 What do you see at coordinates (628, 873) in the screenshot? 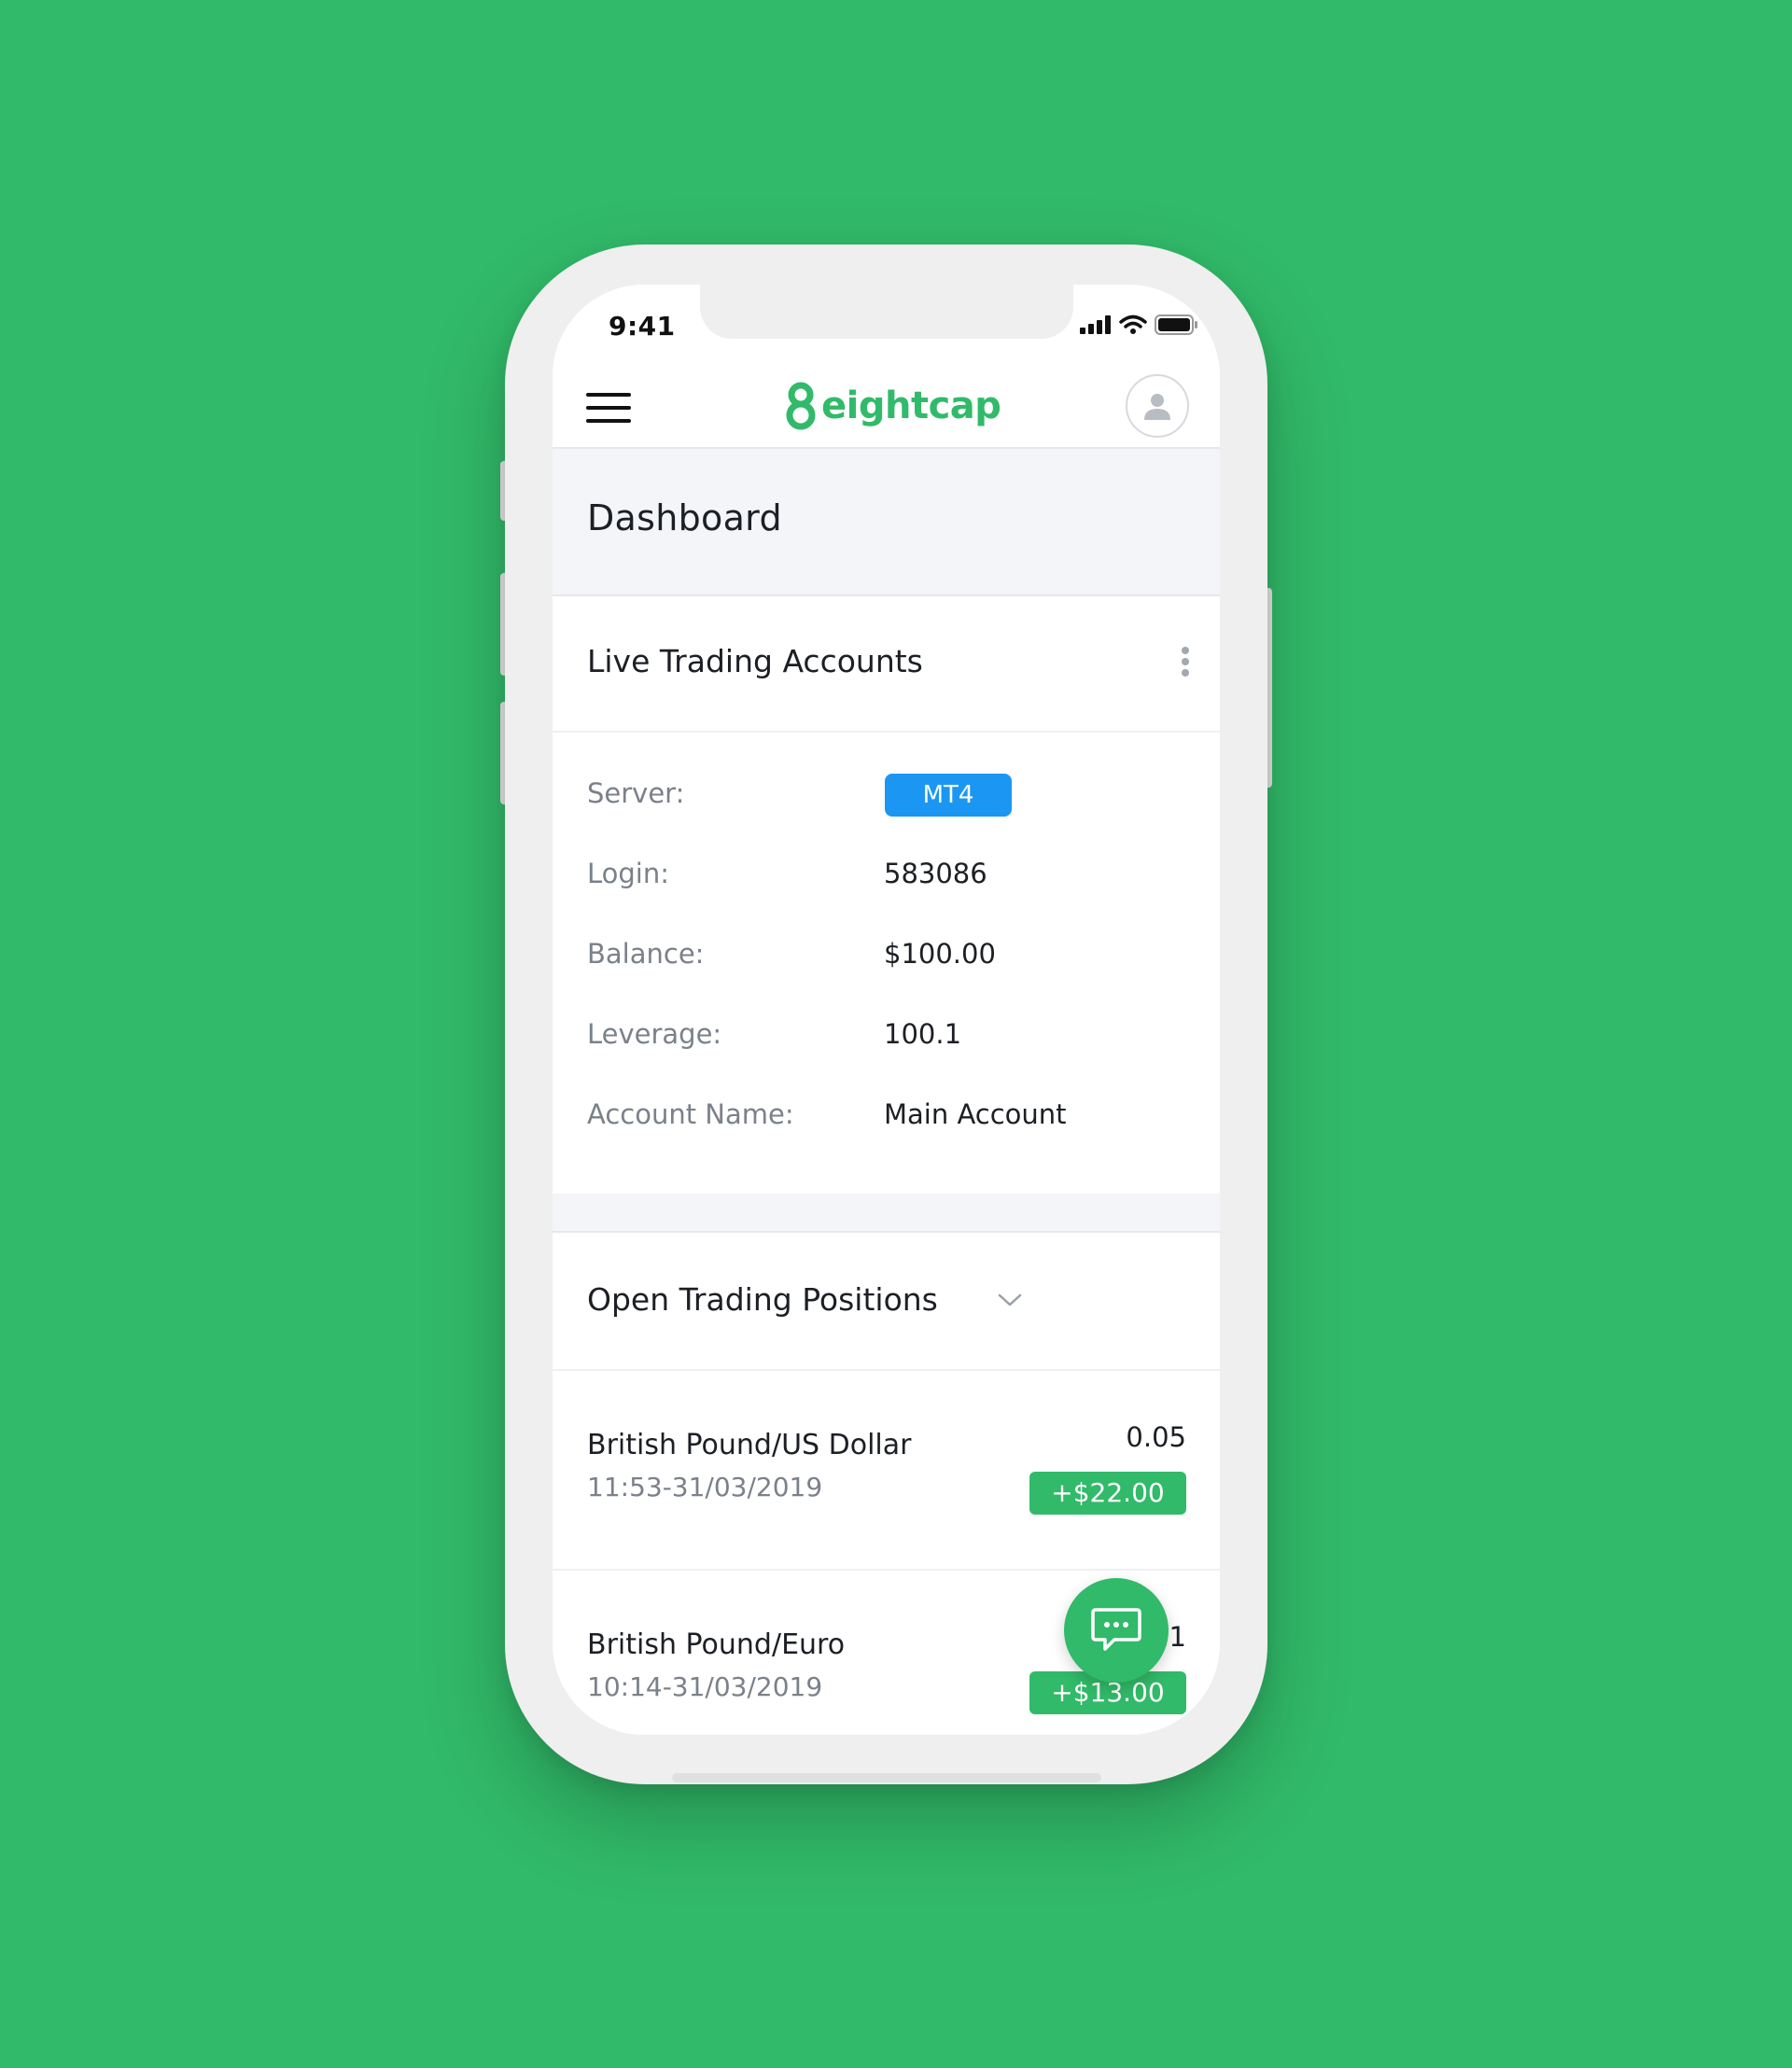
I see `login-label: Login:` at bounding box center [628, 873].